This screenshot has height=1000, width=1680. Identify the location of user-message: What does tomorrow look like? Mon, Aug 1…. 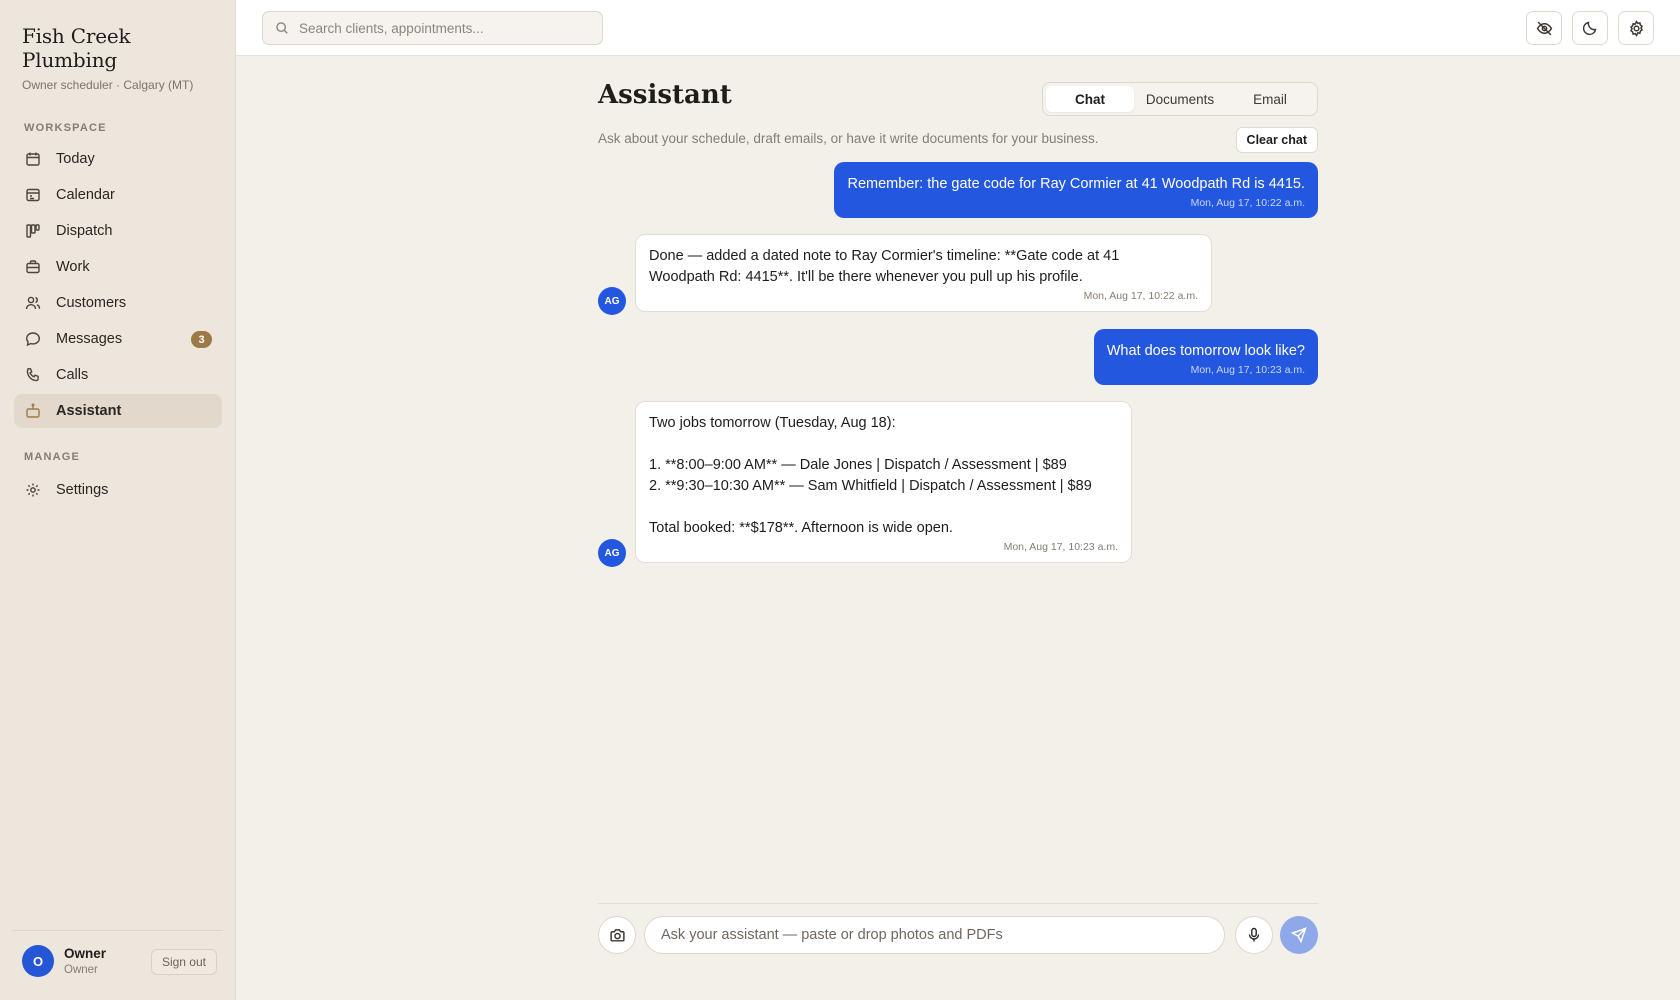
(1205, 357).